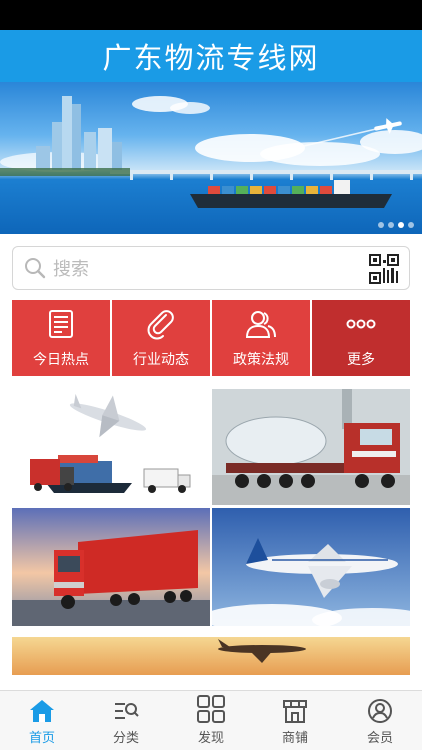 Image resolution: width=422 pixels, height=750 pixels. Describe the element at coordinates (160, 325) in the screenshot. I see `paperclip-icon` at that location.